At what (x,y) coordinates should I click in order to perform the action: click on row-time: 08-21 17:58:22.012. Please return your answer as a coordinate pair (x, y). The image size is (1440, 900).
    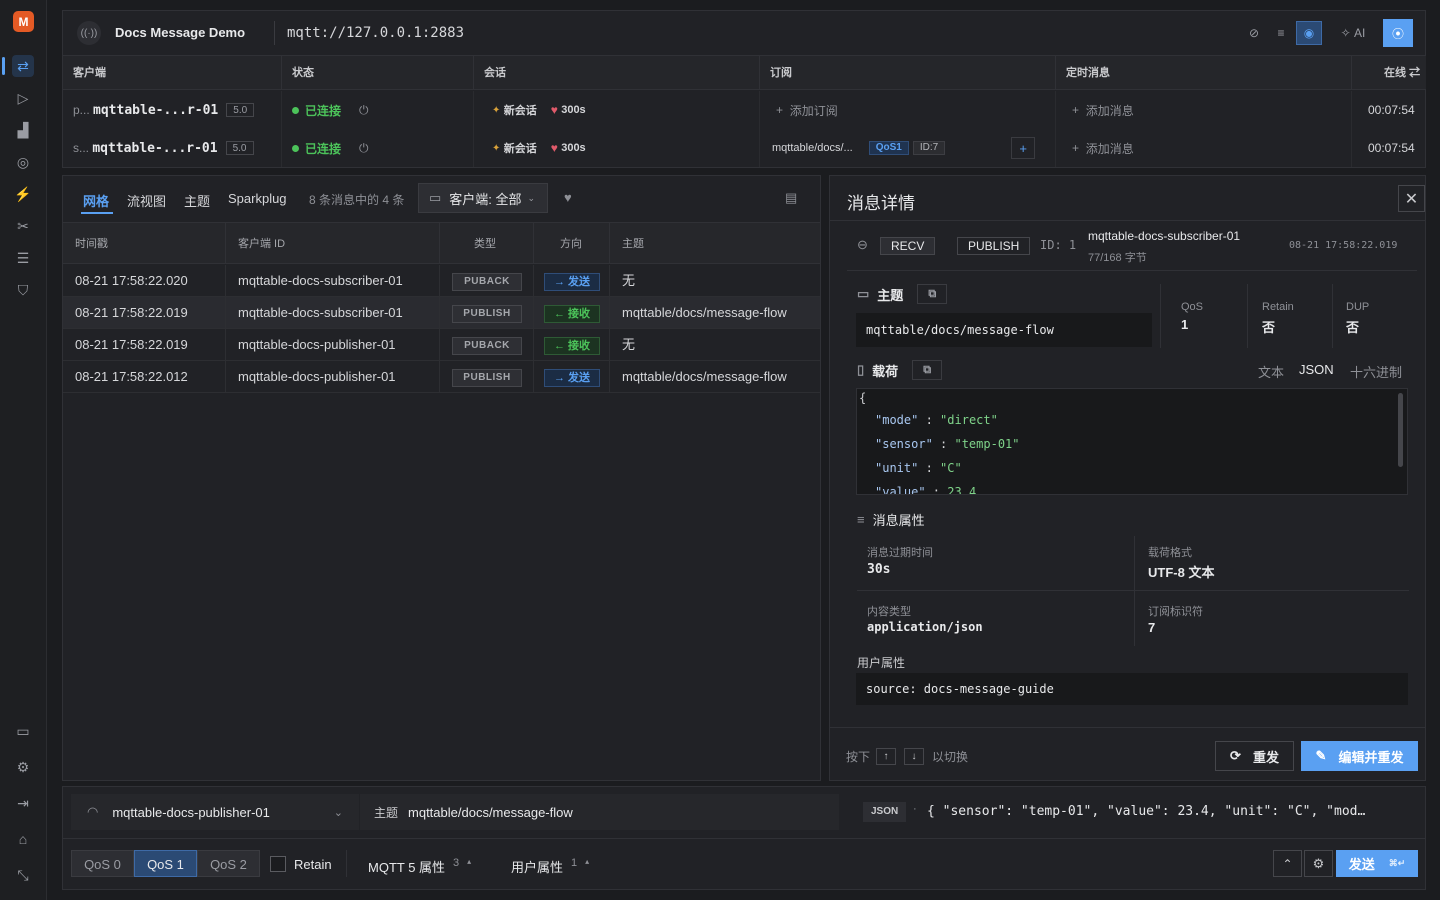
    Looking at the image, I should click on (144, 377).